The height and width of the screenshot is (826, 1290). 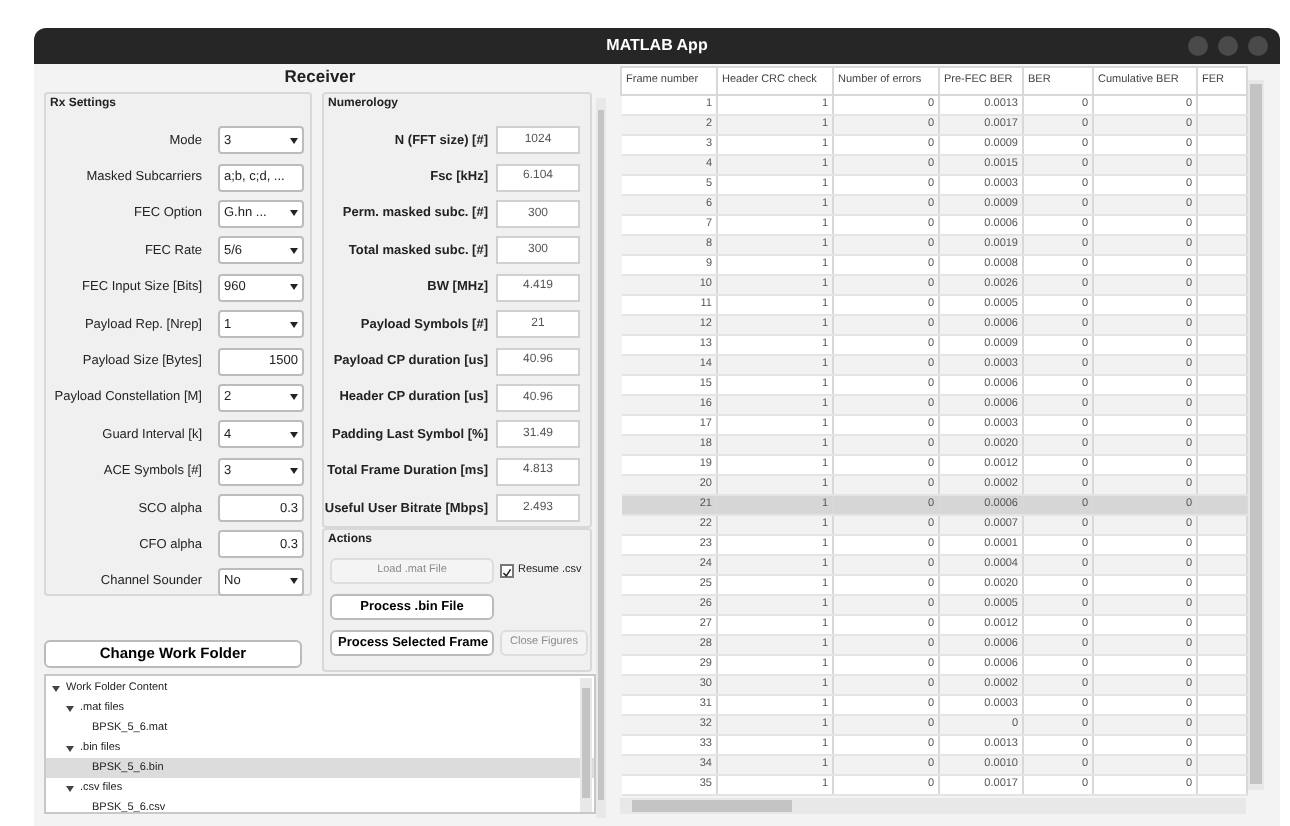 I want to click on window-title: MATLAB App, so click(x=657, y=46).